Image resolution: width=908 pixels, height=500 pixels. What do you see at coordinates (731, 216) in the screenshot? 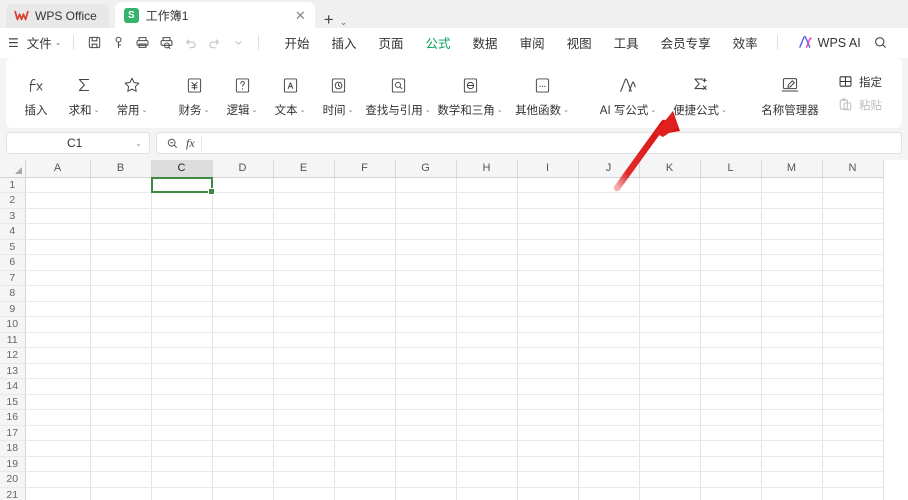
I see `cell-L3` at bounding box center [731, 216].